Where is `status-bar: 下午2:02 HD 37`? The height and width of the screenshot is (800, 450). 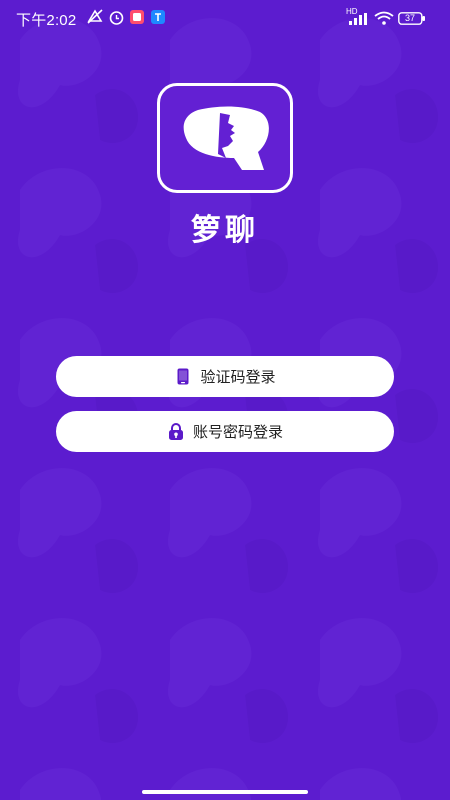 status-bar: 下午2:02 HD 37 is located at coordinates (225, 17).